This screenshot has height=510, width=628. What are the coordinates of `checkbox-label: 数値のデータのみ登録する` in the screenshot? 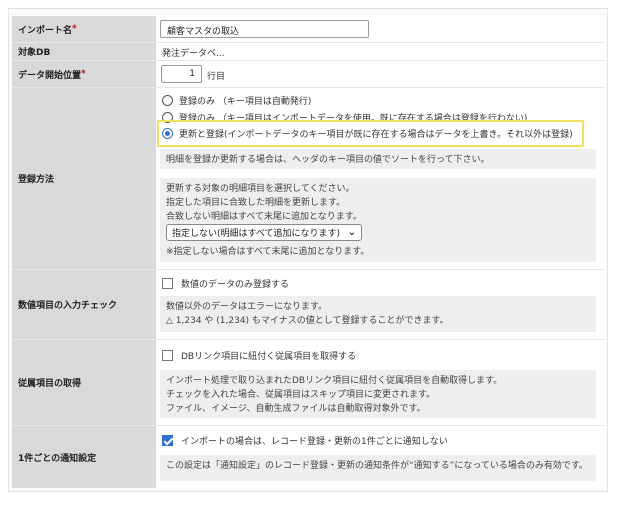 It's located at (235, 285).